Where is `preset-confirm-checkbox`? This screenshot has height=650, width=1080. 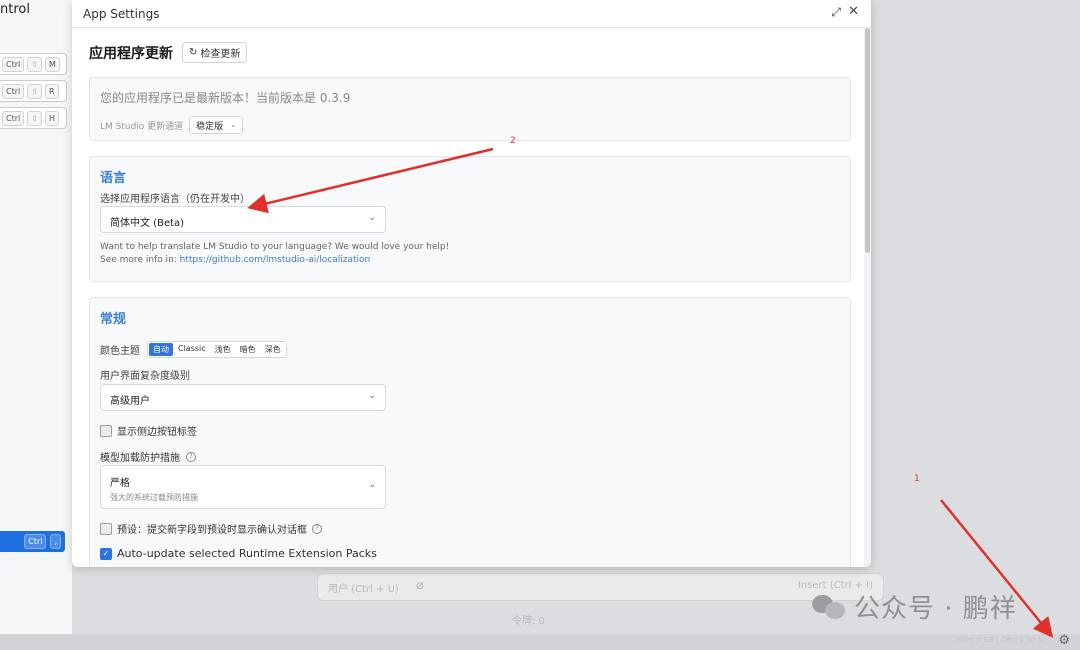
preset-confirm-checkbox is located at coordinates (106, 528).